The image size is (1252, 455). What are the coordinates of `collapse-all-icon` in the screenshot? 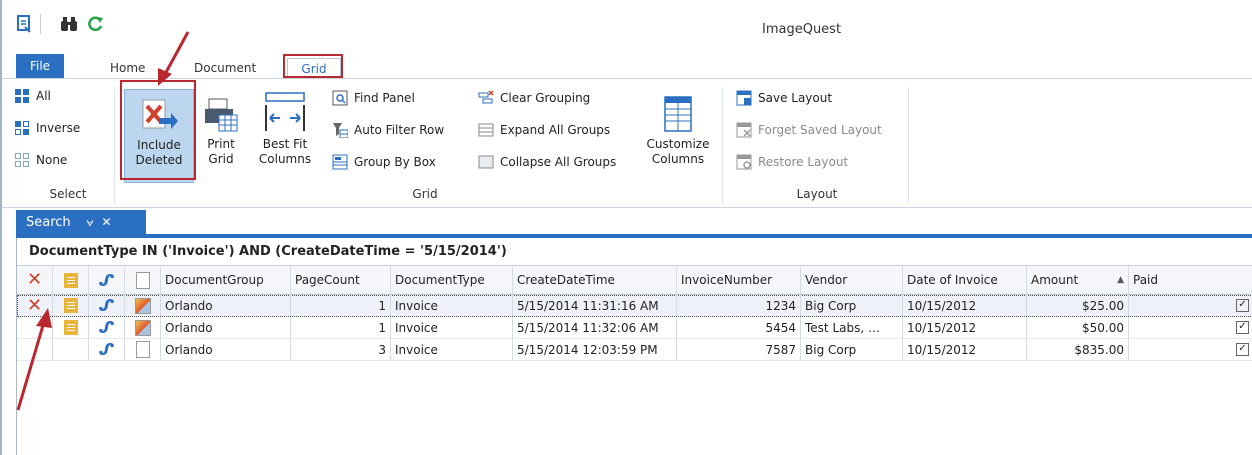 It's located at (486, 162).